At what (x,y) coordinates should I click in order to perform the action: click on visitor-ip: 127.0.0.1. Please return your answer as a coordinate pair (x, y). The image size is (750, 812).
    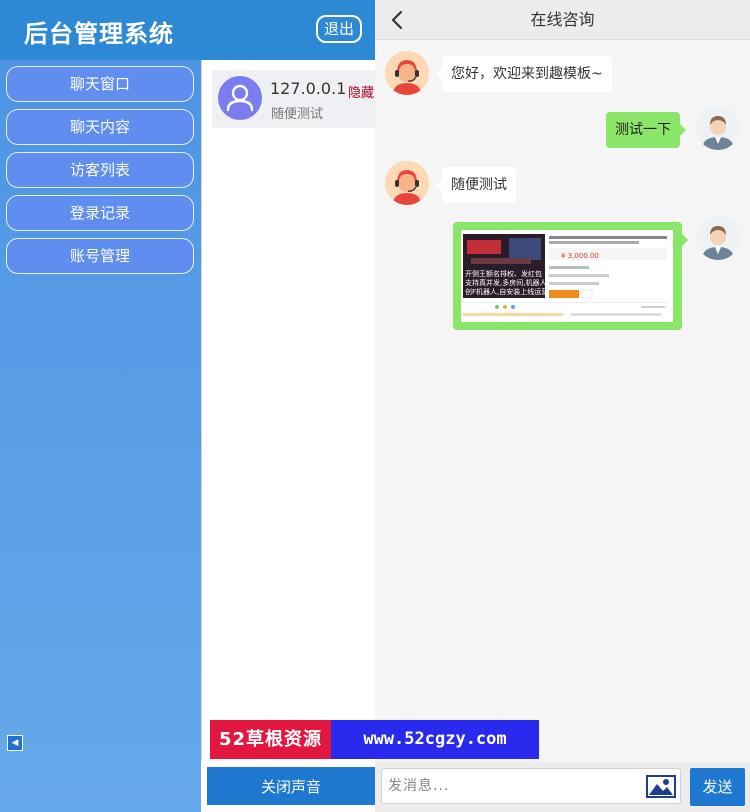
    Looking at the image, I should click on (308, 88).